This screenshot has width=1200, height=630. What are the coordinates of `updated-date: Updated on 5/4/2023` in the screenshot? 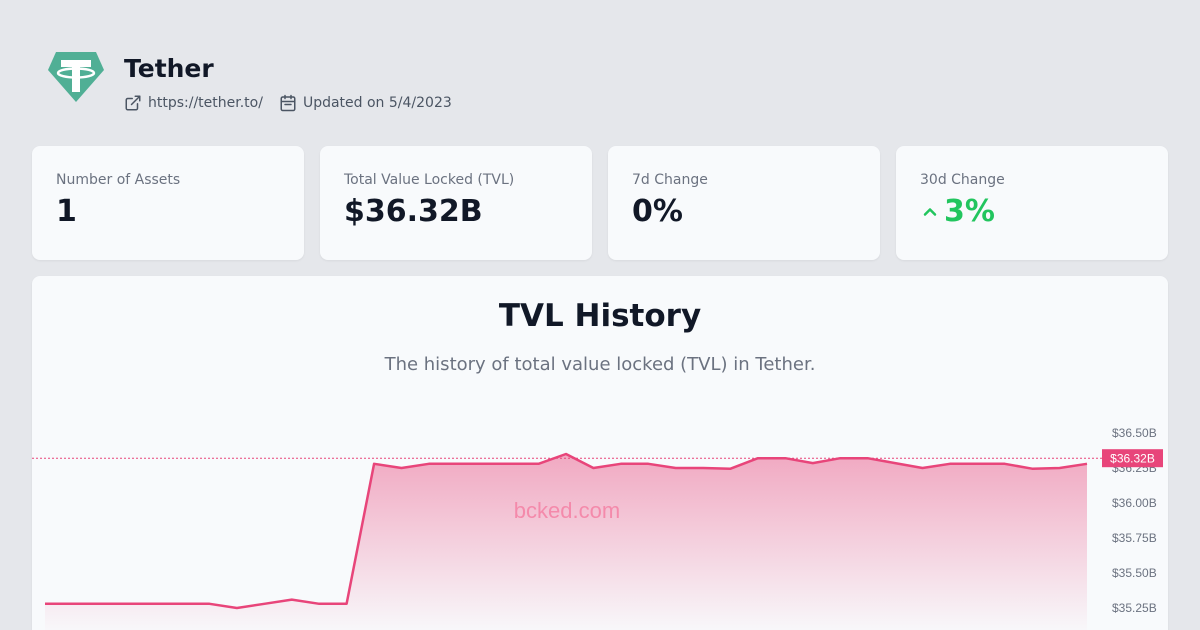 It's located at (365, 103).